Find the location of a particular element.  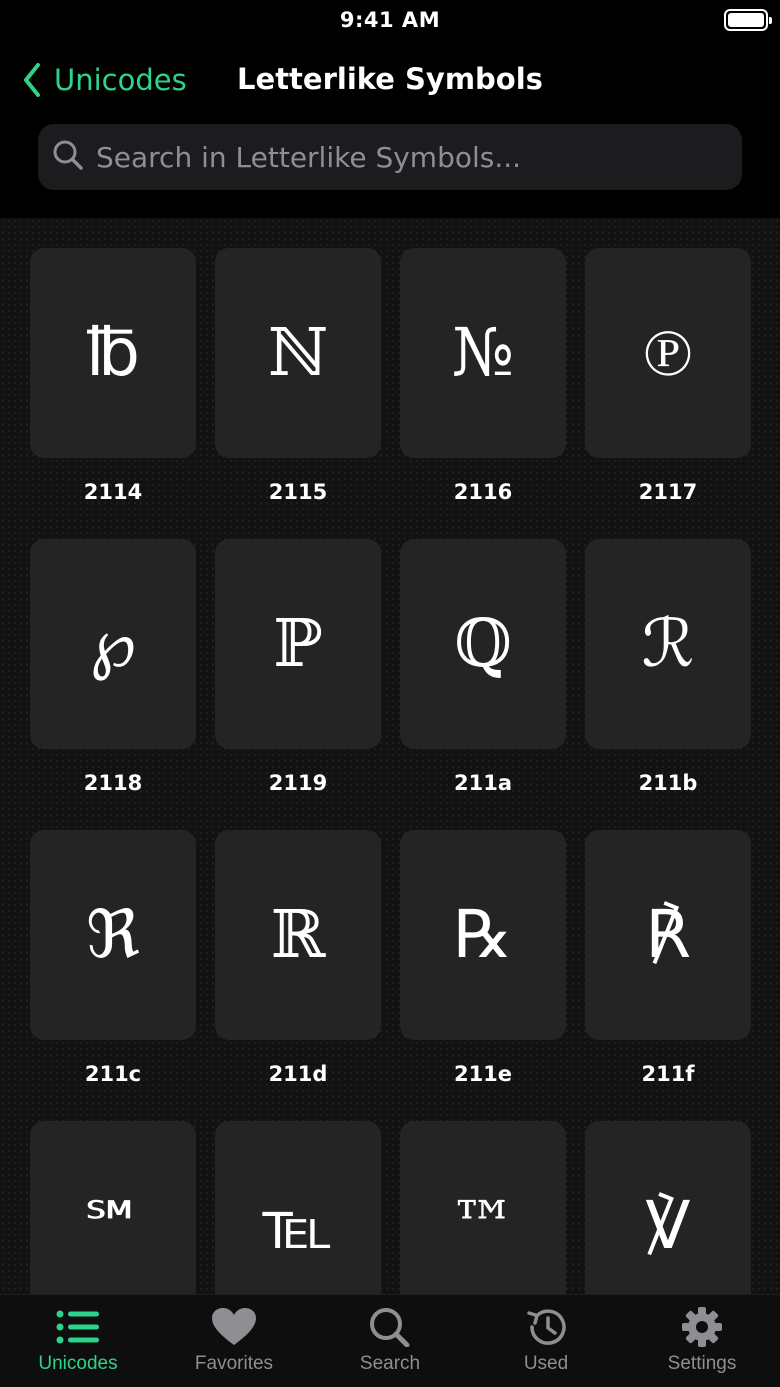

symbol-glyph: ℗ is located at coordinates (668, 352).